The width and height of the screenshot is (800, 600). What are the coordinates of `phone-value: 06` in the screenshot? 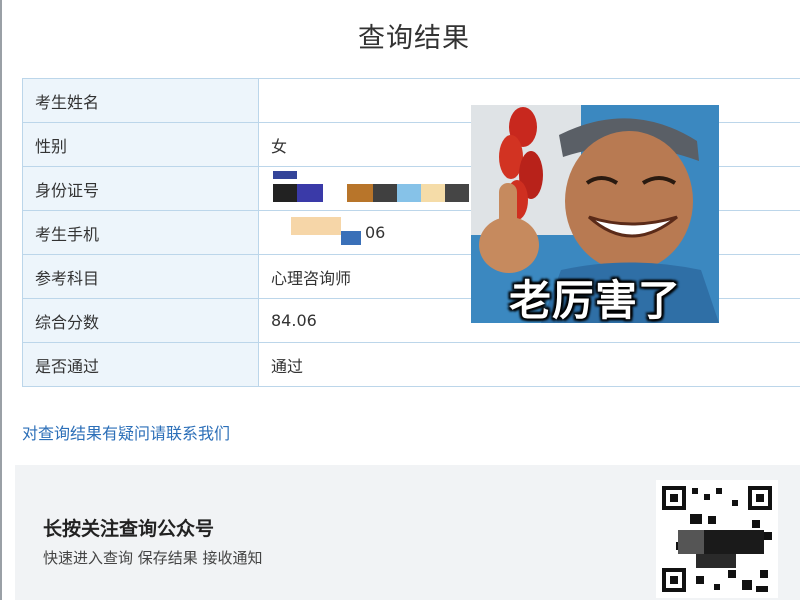 It's located at (375, 232).